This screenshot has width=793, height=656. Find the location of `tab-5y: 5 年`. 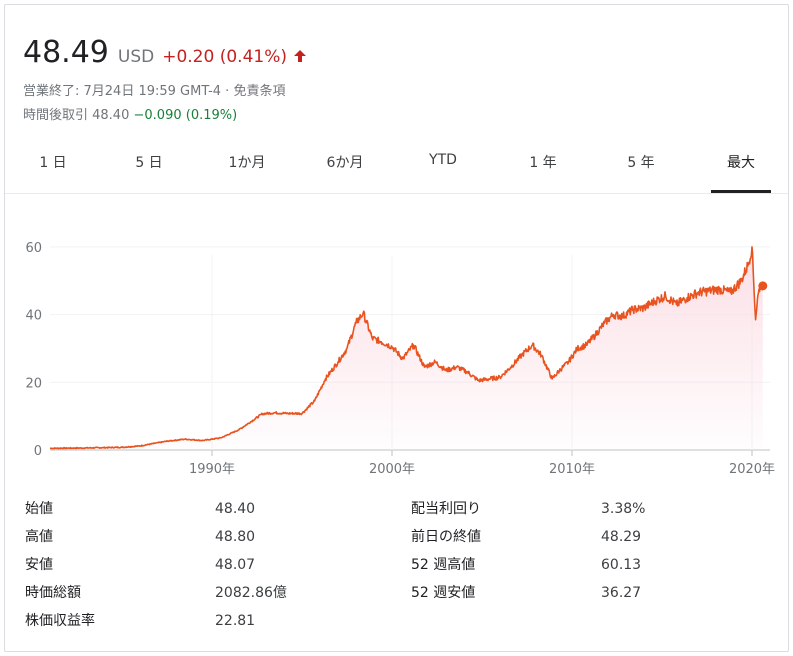

tab-5y: 5 年 is located at coordinates (641, 171).